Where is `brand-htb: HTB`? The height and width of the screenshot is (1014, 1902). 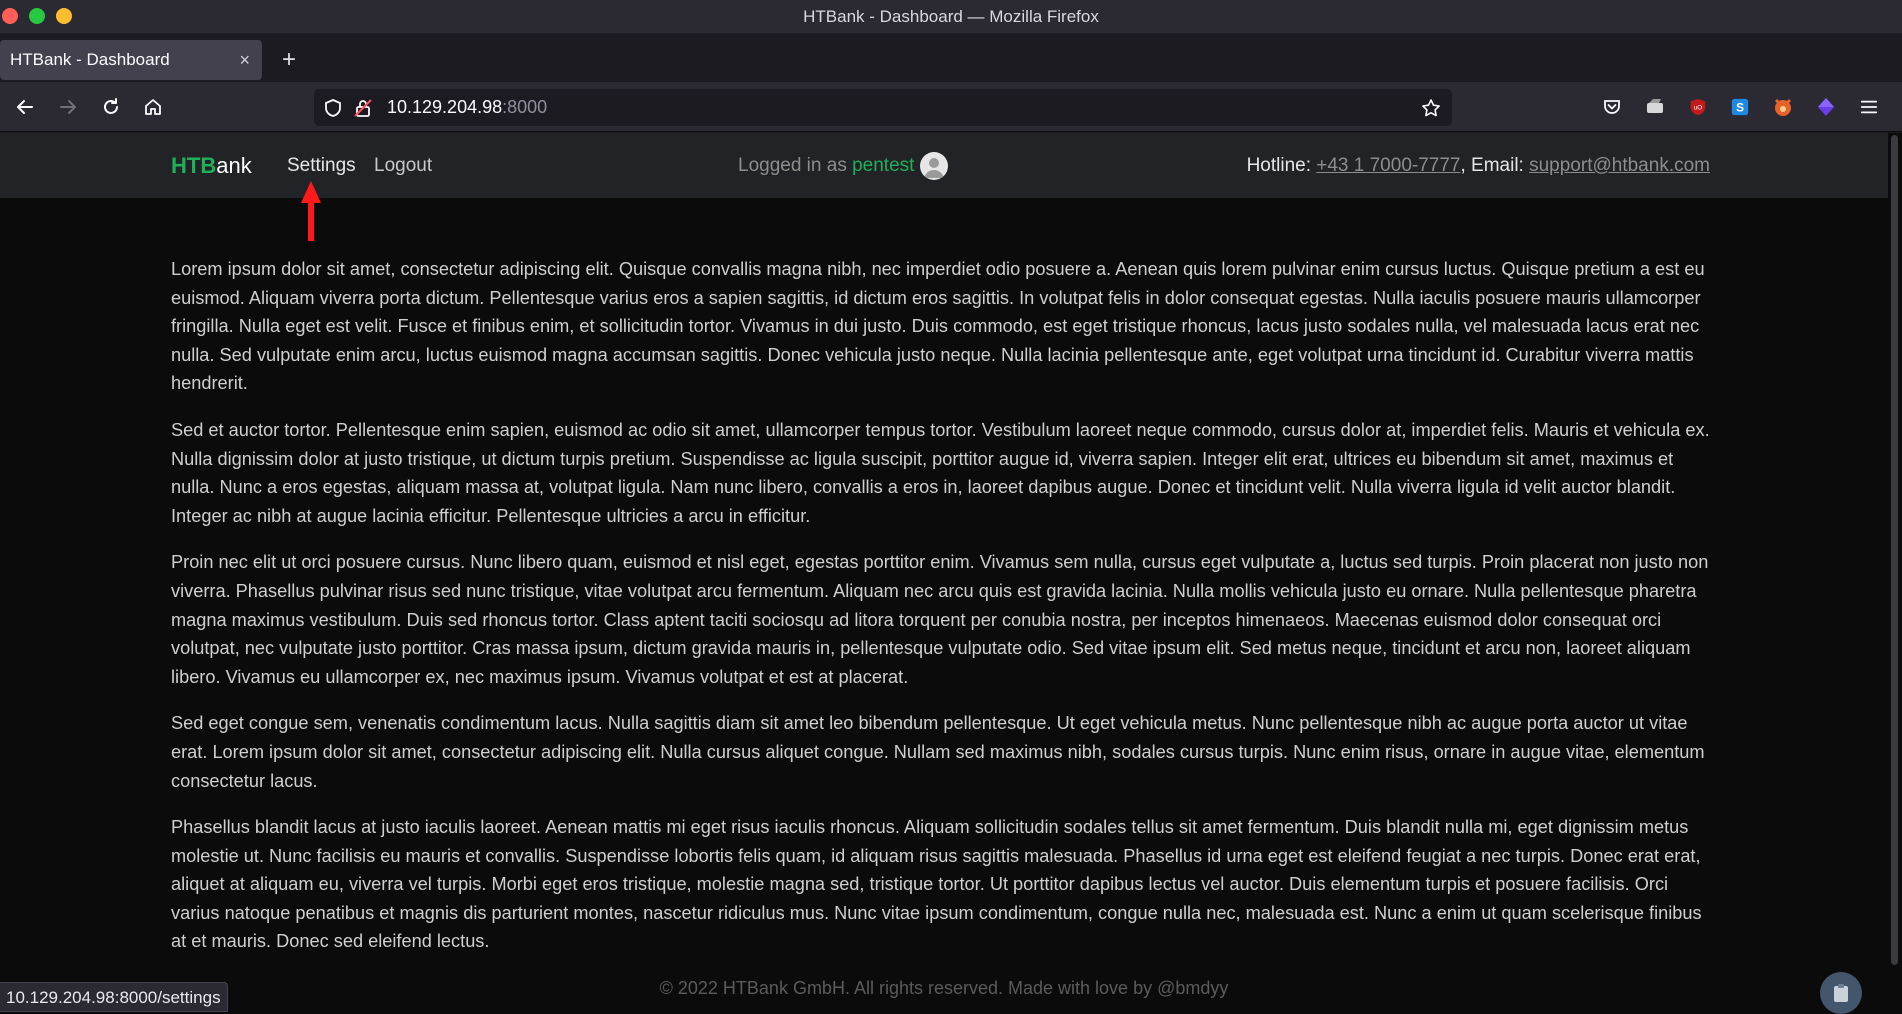
brand-htb: HTB is located at coordinates (194, 165).